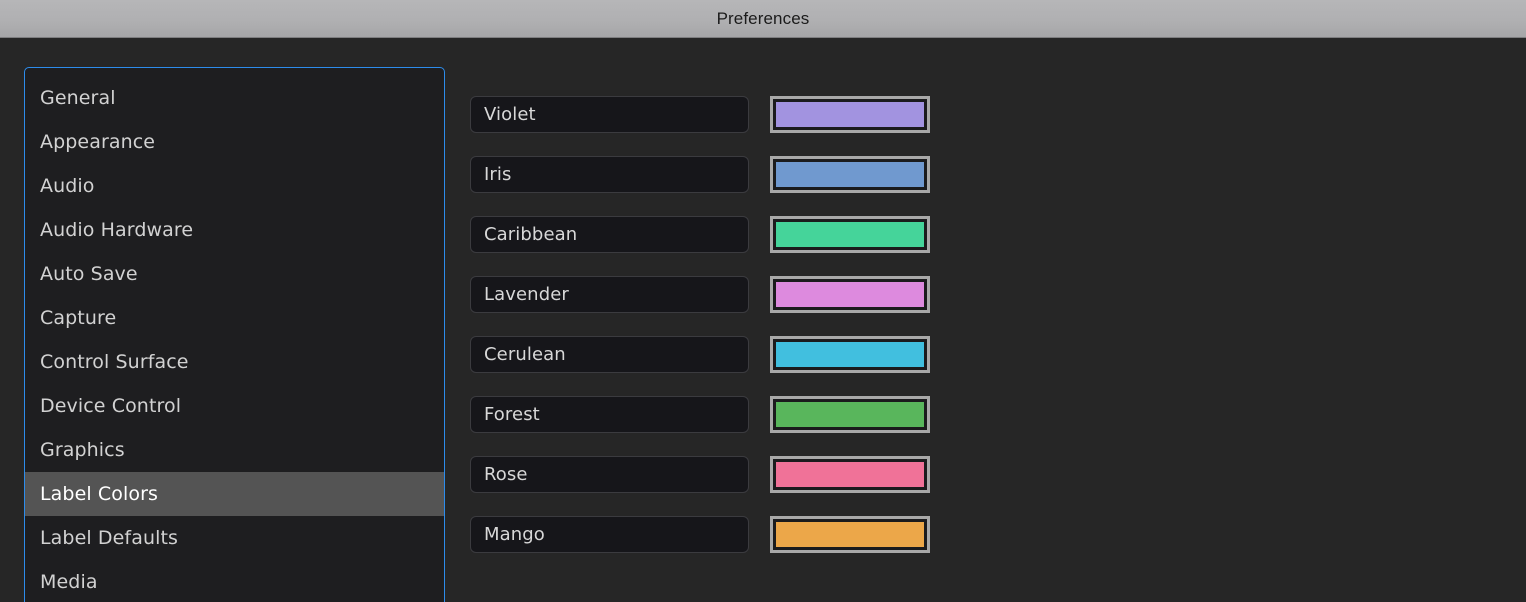  I want to click on label-name-value: Cerulean, so click(525, 354).